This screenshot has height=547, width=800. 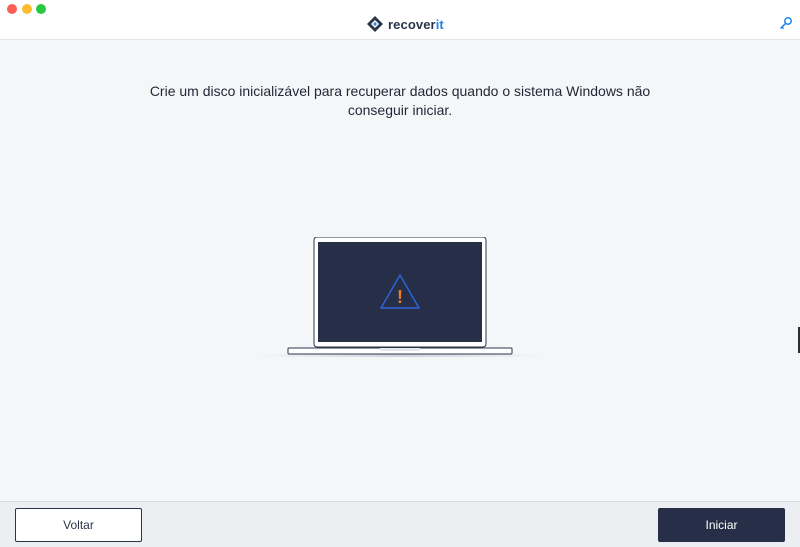 What do you see at coordinates (400, 524) in the screenshot?
I see `footer-bar: Voltar Iniciar` at bounding box center [400, 524].